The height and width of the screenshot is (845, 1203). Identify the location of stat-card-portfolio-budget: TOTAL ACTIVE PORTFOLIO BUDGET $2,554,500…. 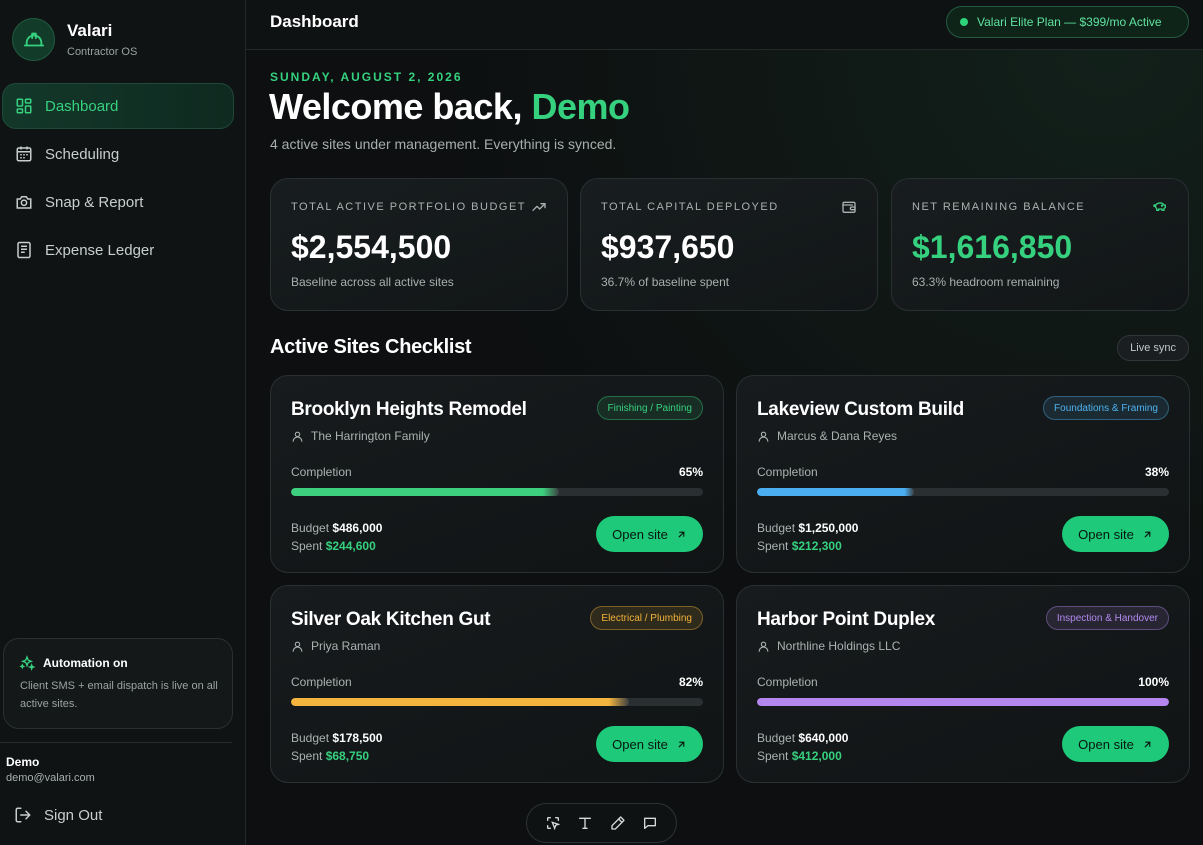
(419, 244).